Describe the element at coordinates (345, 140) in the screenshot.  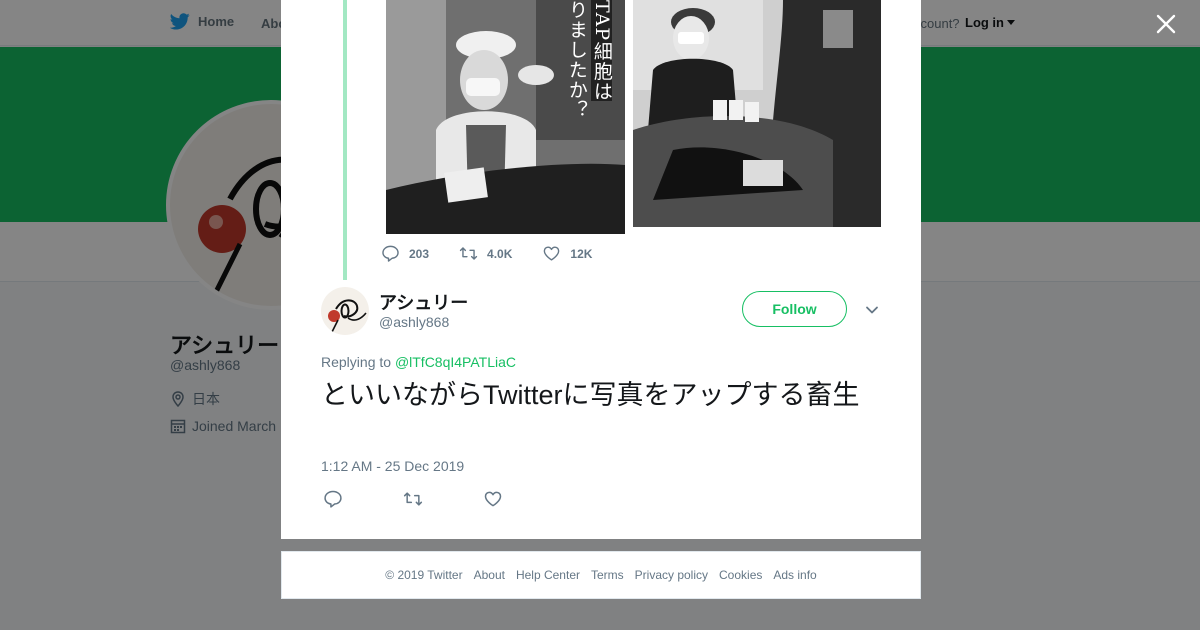
I see `conversation-thread-line` at that location.